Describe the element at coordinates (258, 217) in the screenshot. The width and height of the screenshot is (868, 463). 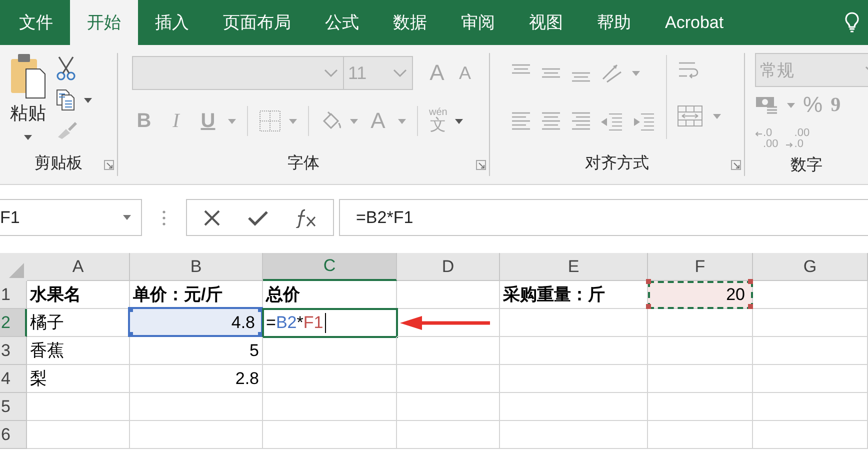
I see `checkmark-icon` at that location.